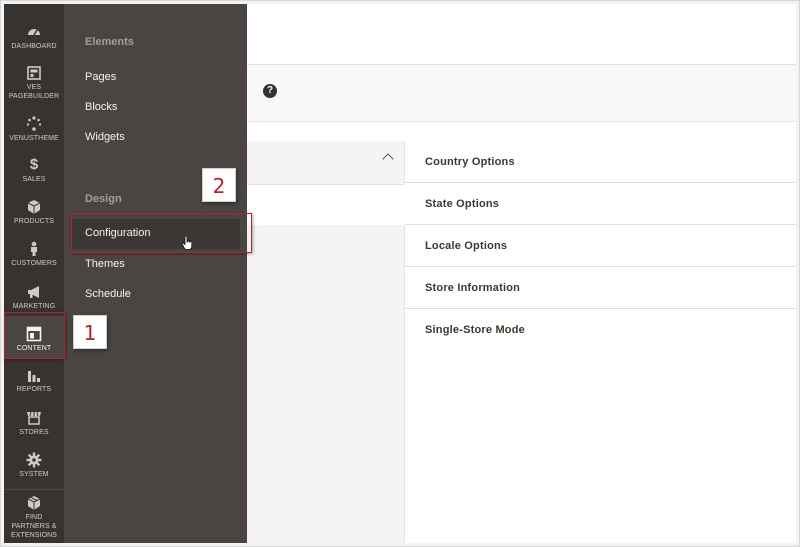 Image resolution: width=800 pixels, height=547 pixels. What do you see at coordinates (326, 384) in the screenshot?
I see `config-tabs-pane` at bounding box center [326, 384].